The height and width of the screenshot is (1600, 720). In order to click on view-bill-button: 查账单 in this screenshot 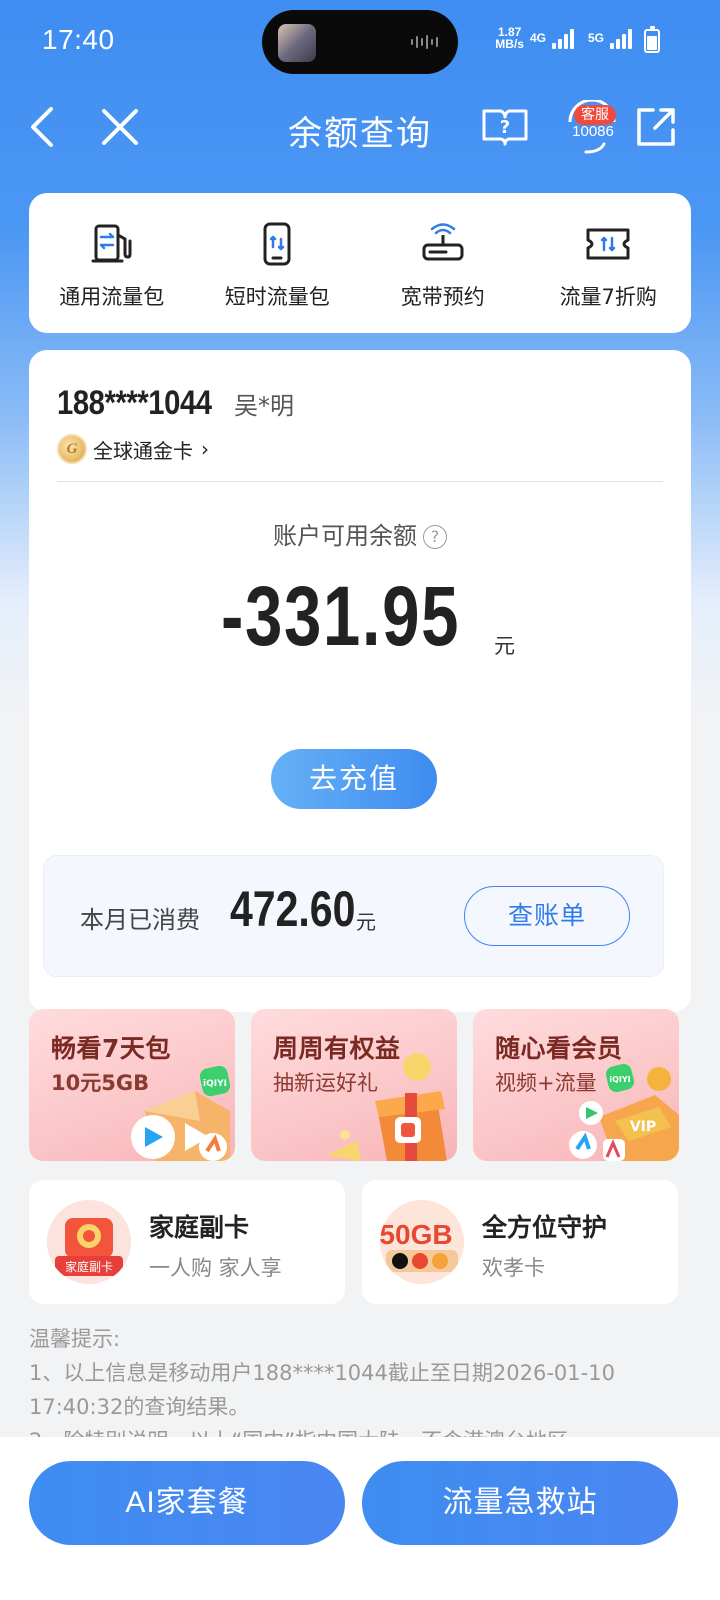, I will do `click(547, 916)`.